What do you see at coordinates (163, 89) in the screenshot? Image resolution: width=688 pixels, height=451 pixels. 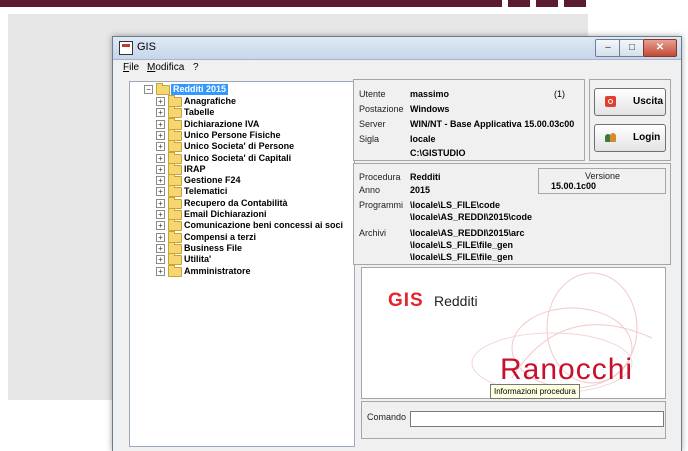 I see `folder-open-icon` at bounding box center [163, 89].